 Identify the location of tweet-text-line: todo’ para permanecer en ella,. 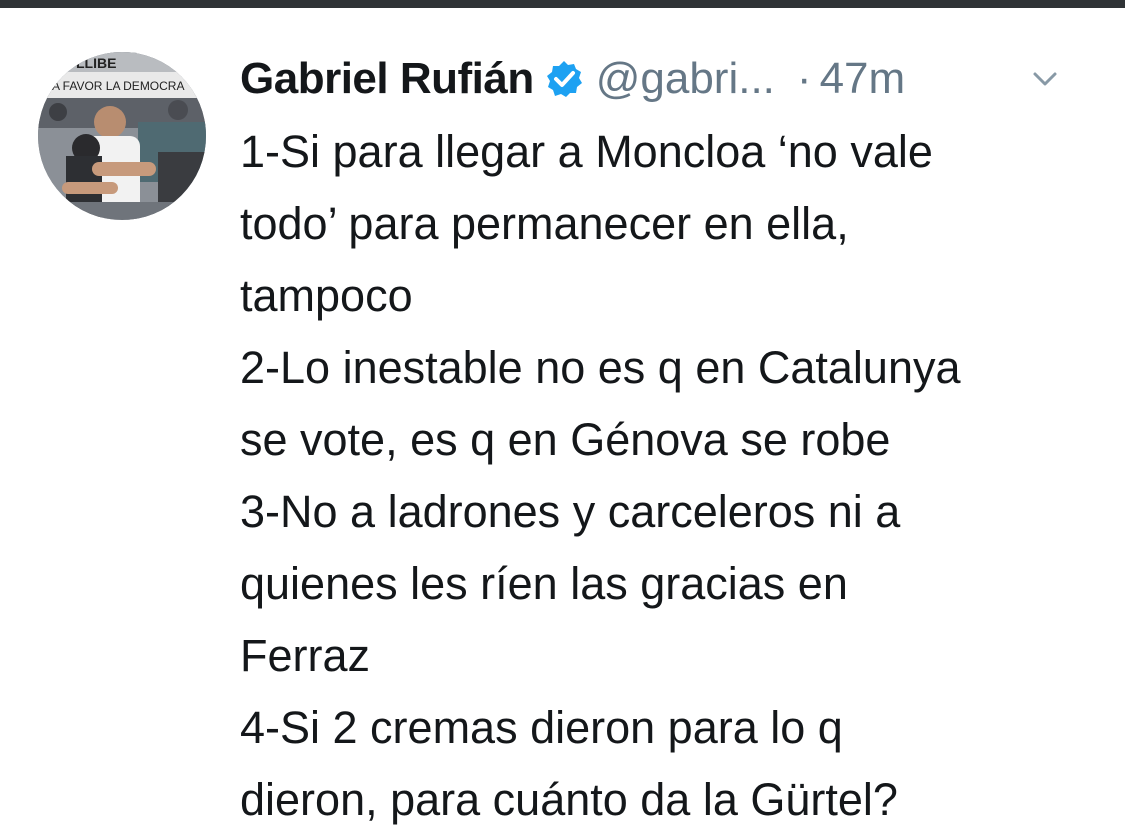
(544, 223).